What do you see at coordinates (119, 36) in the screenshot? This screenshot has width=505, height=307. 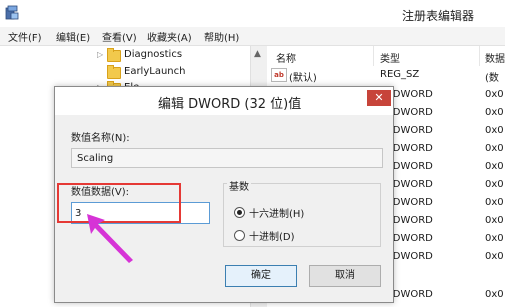 I see `menu-view: 查看(V)` at bounding box center [119, 36].